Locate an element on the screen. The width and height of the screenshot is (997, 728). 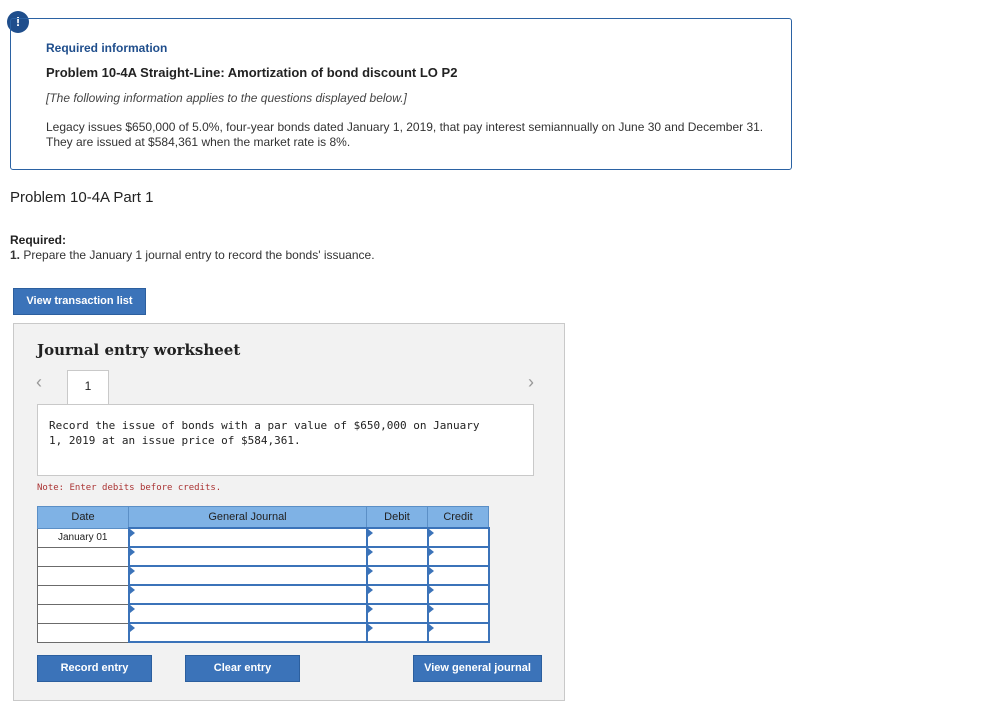
required-label: Required: is located at coordinates (38, 240).